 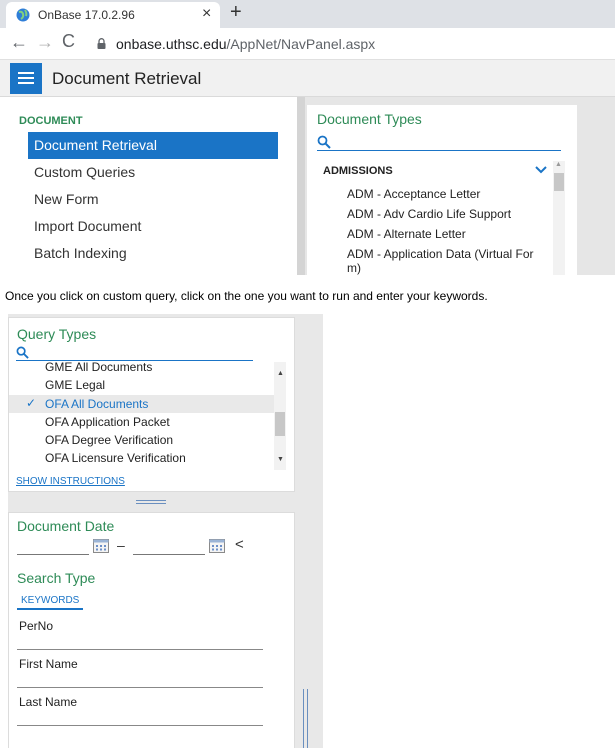 I want to click on panel-resize-handle, so click(x=151, y=502).